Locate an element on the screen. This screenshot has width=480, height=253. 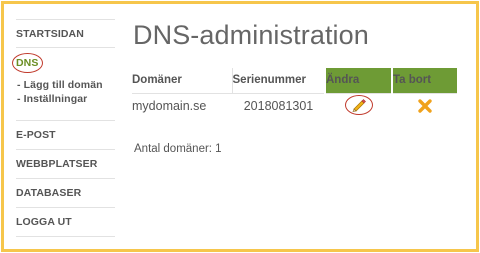
highlight-circle is located at coordinates (27, 63).